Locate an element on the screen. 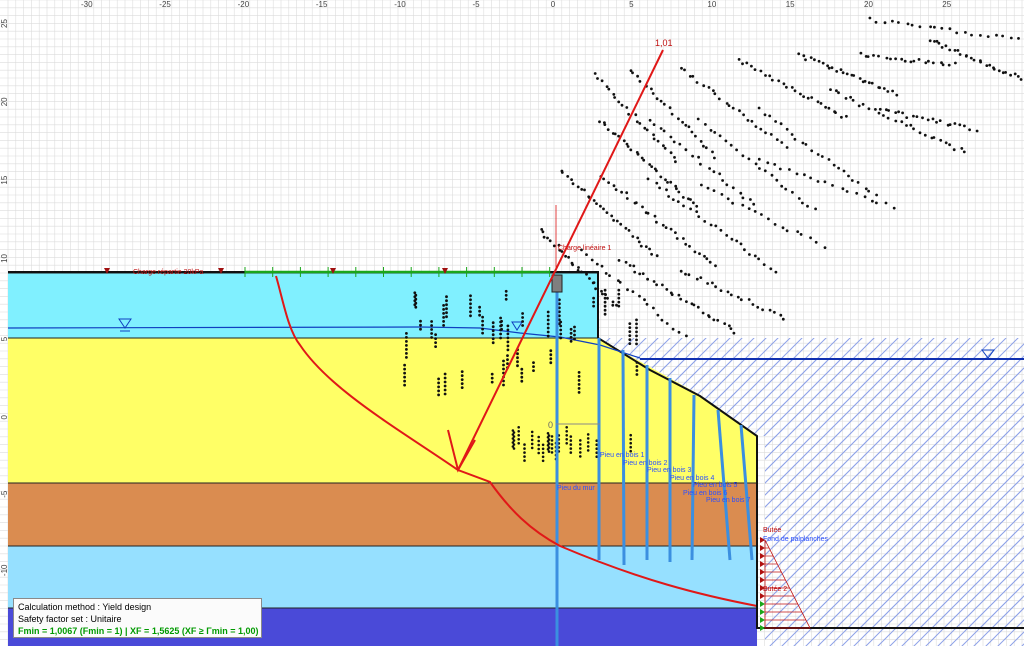 The width and height of the screenshot is (1024, 651). svg-text: 0 is located at coordinates (550, 425).